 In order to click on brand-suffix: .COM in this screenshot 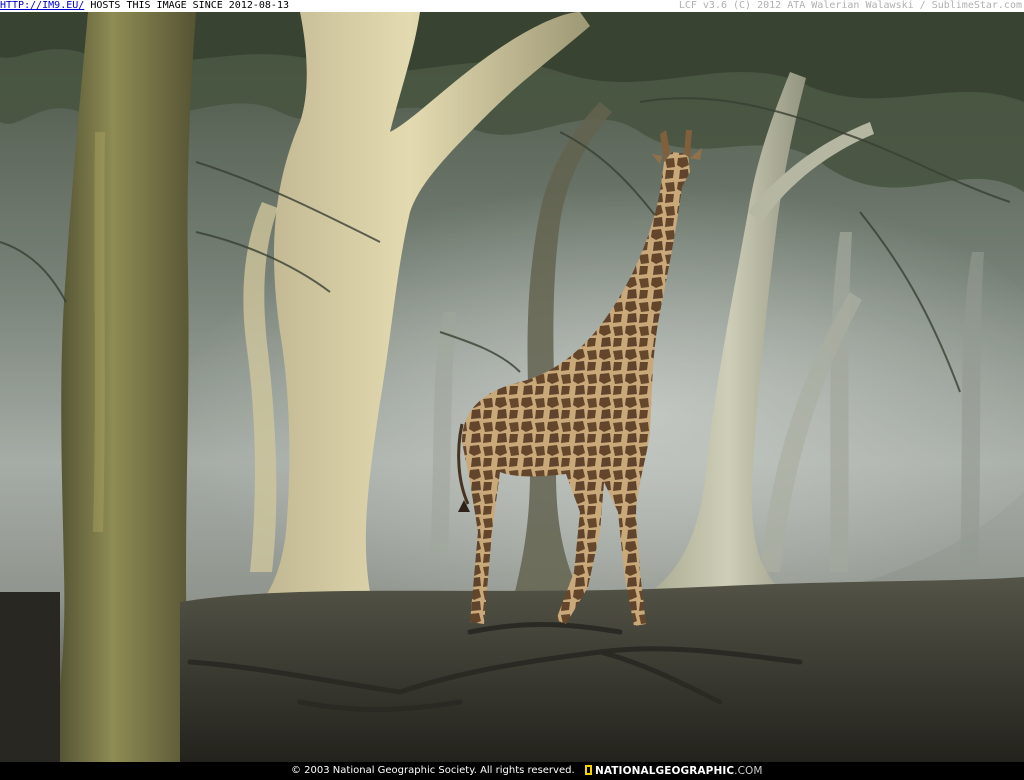, I will do `click(748, 771)`.